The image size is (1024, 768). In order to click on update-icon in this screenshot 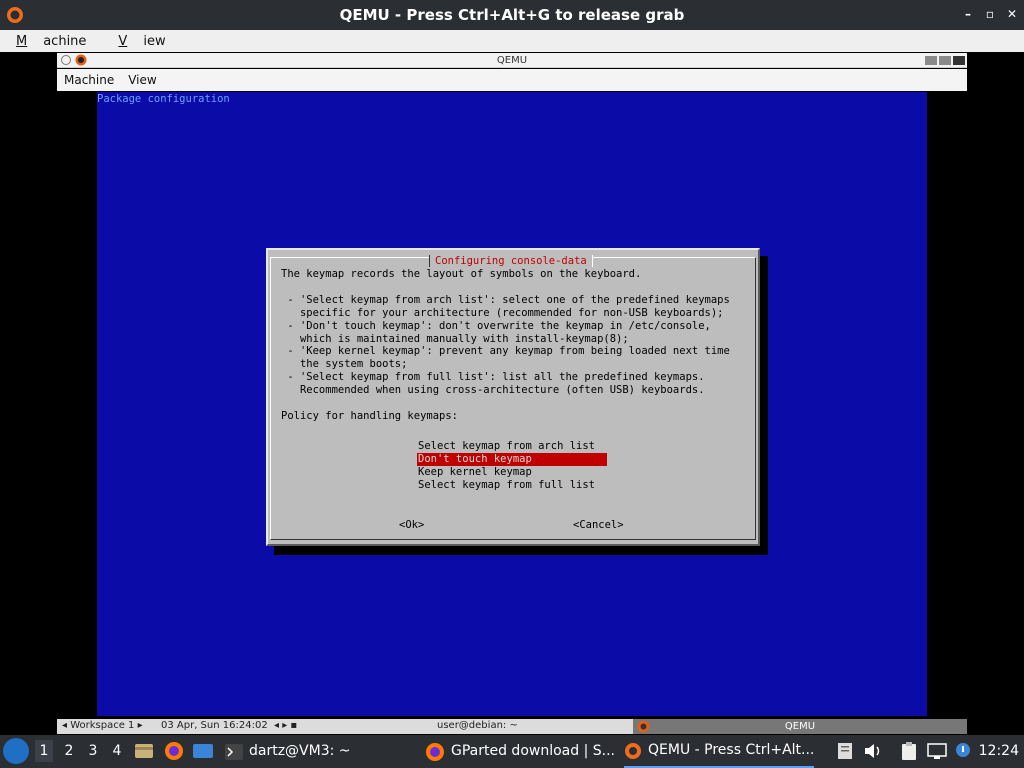, I will do `click(963, 751)`.